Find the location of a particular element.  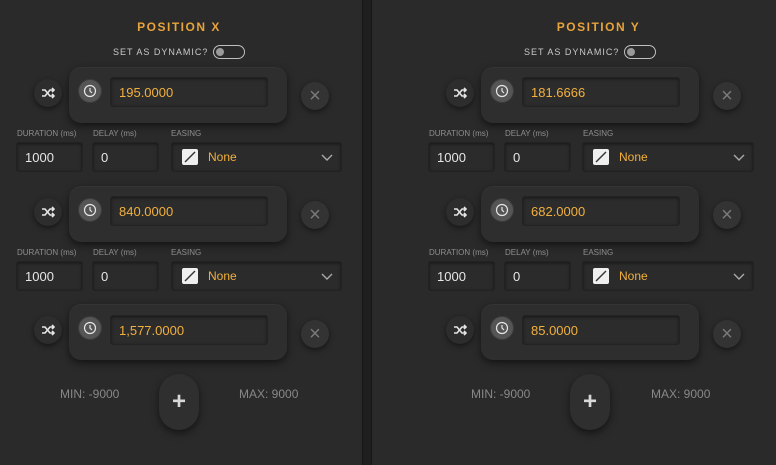

panel-title: POSITION Y is located at coordinates (598, 27).